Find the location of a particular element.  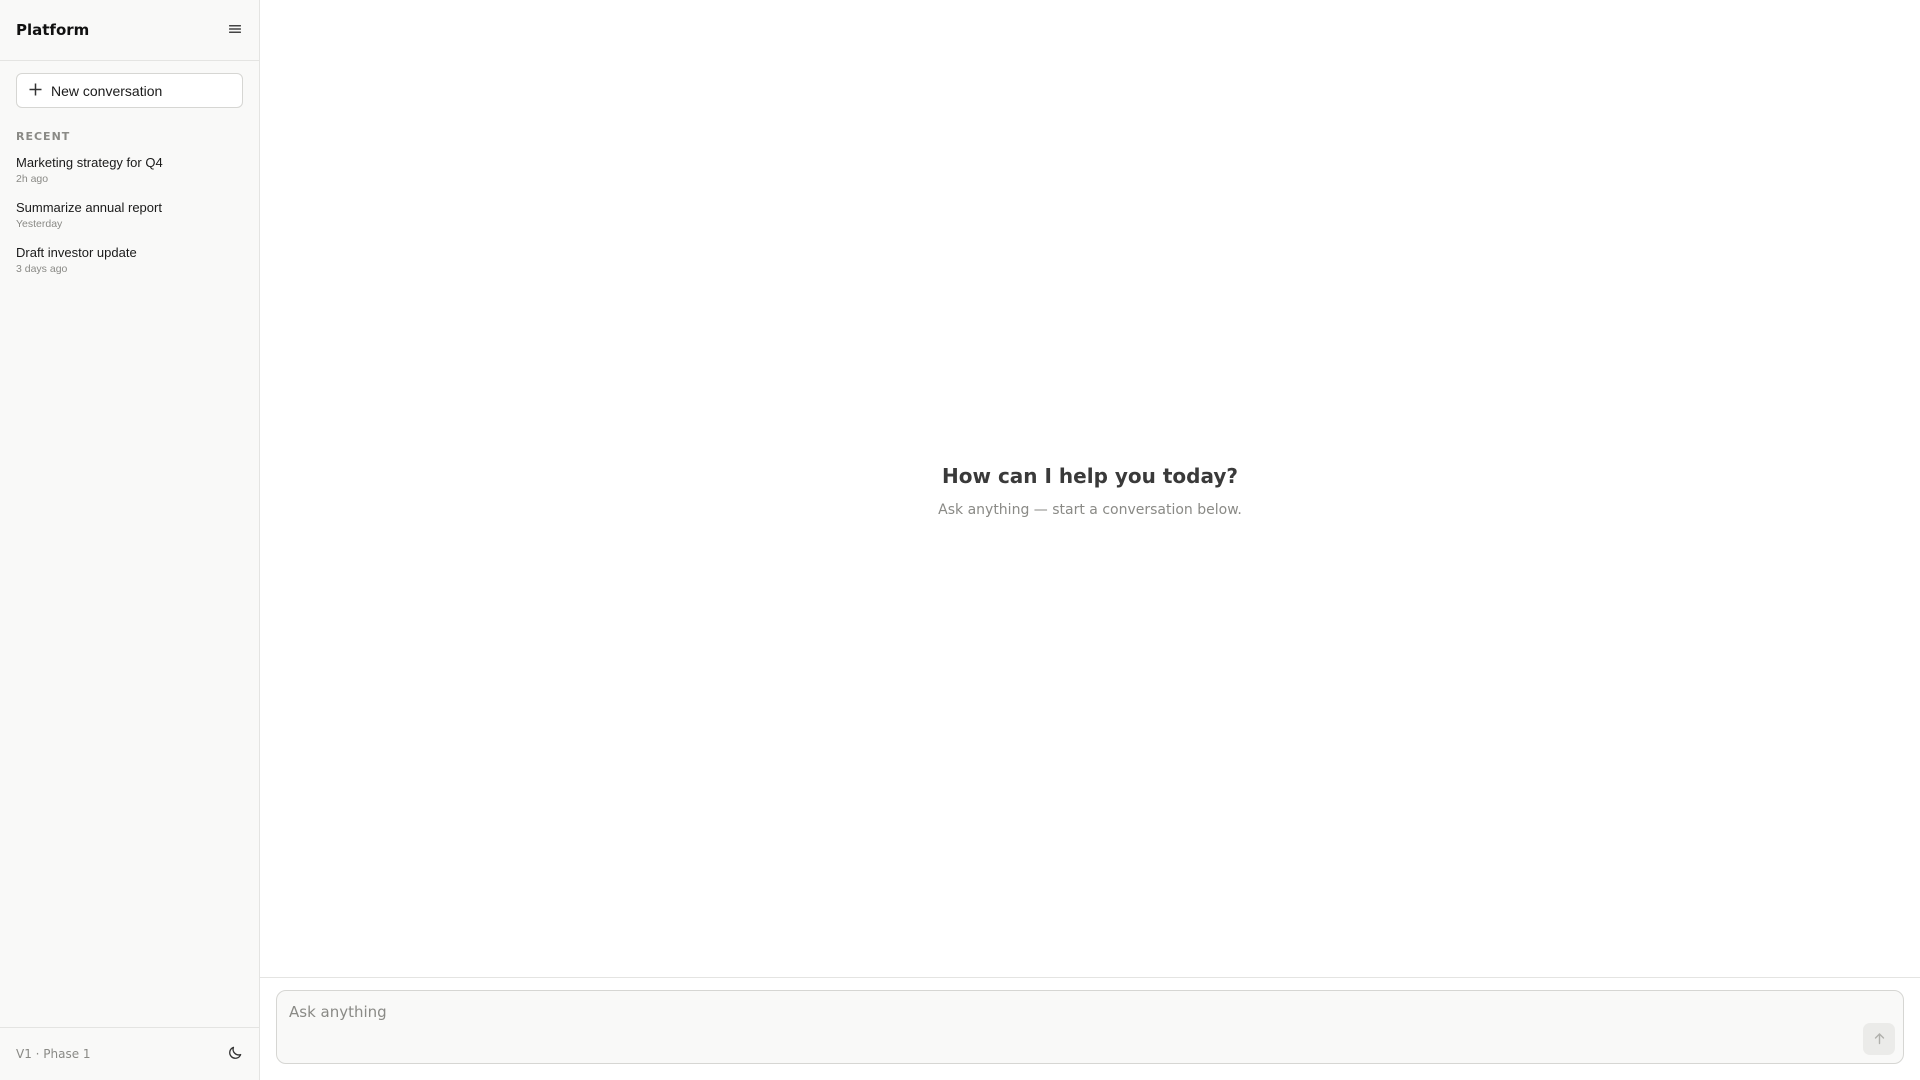

sidebar-toggle-button is located at coordinates (235, 30).